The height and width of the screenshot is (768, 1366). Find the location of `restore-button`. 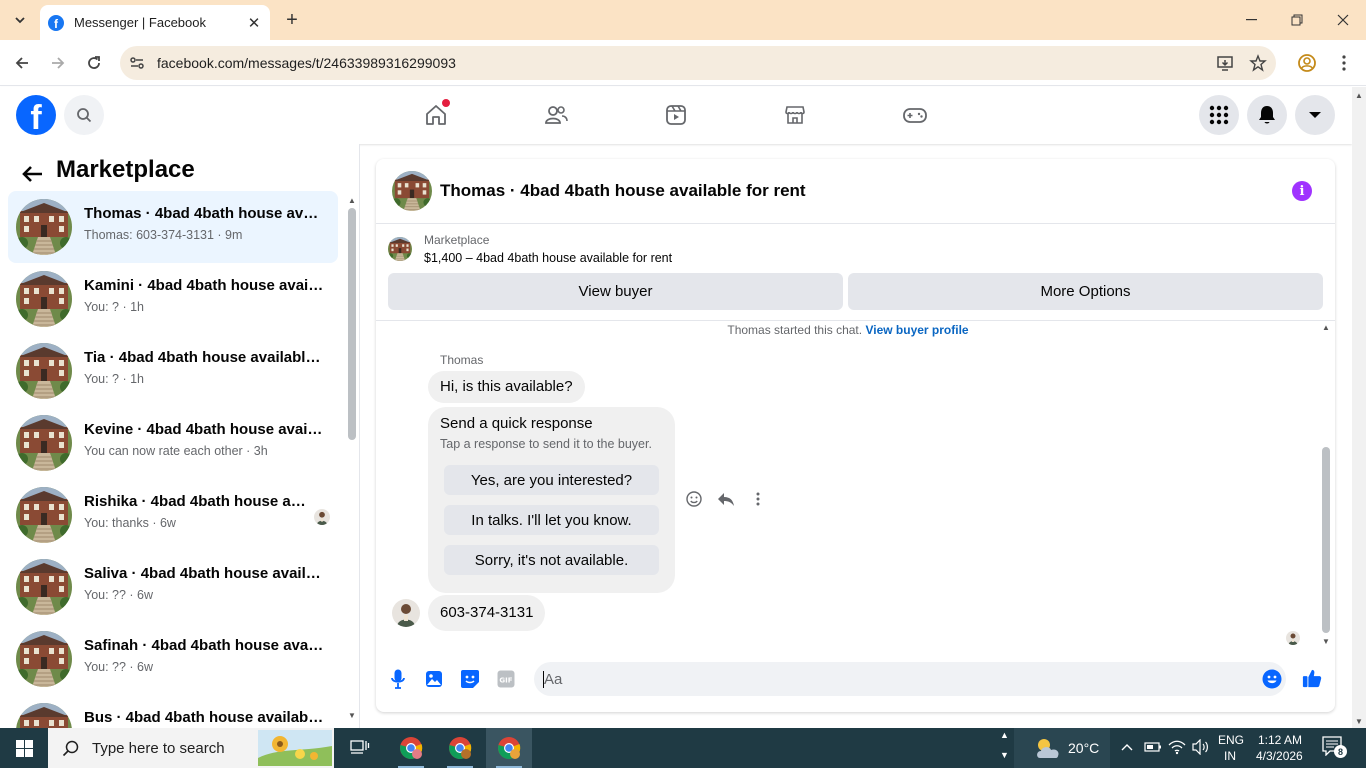

restore-button is located at coordinates (1297, 20).